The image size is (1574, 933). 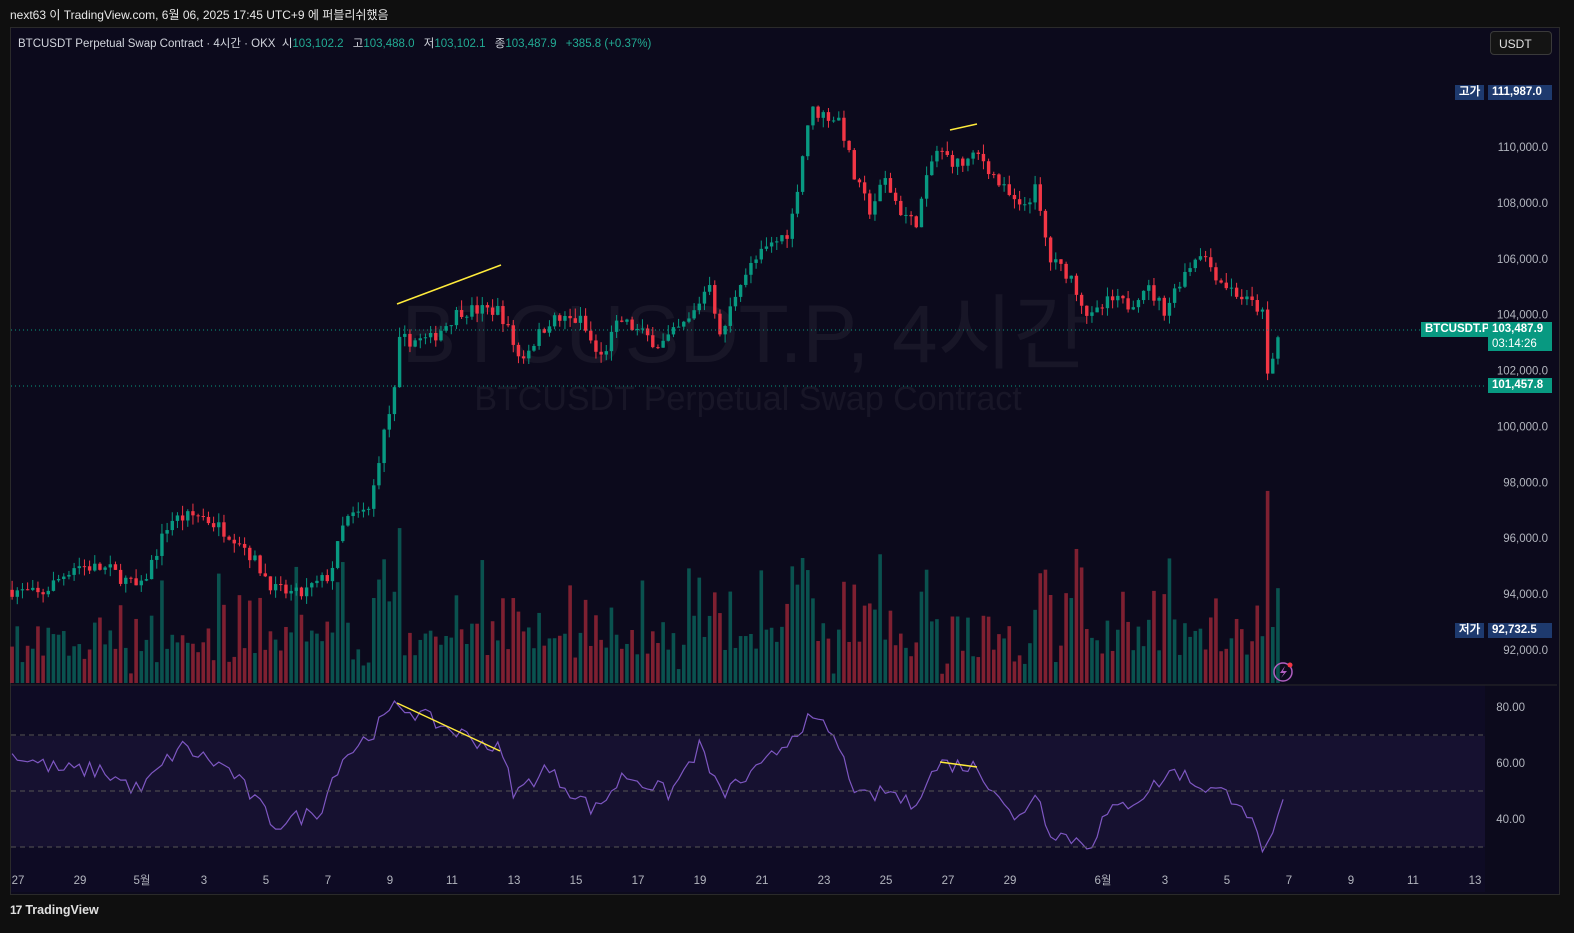 I want to click on currency-button: USDT, so click(x=1521, y=43).